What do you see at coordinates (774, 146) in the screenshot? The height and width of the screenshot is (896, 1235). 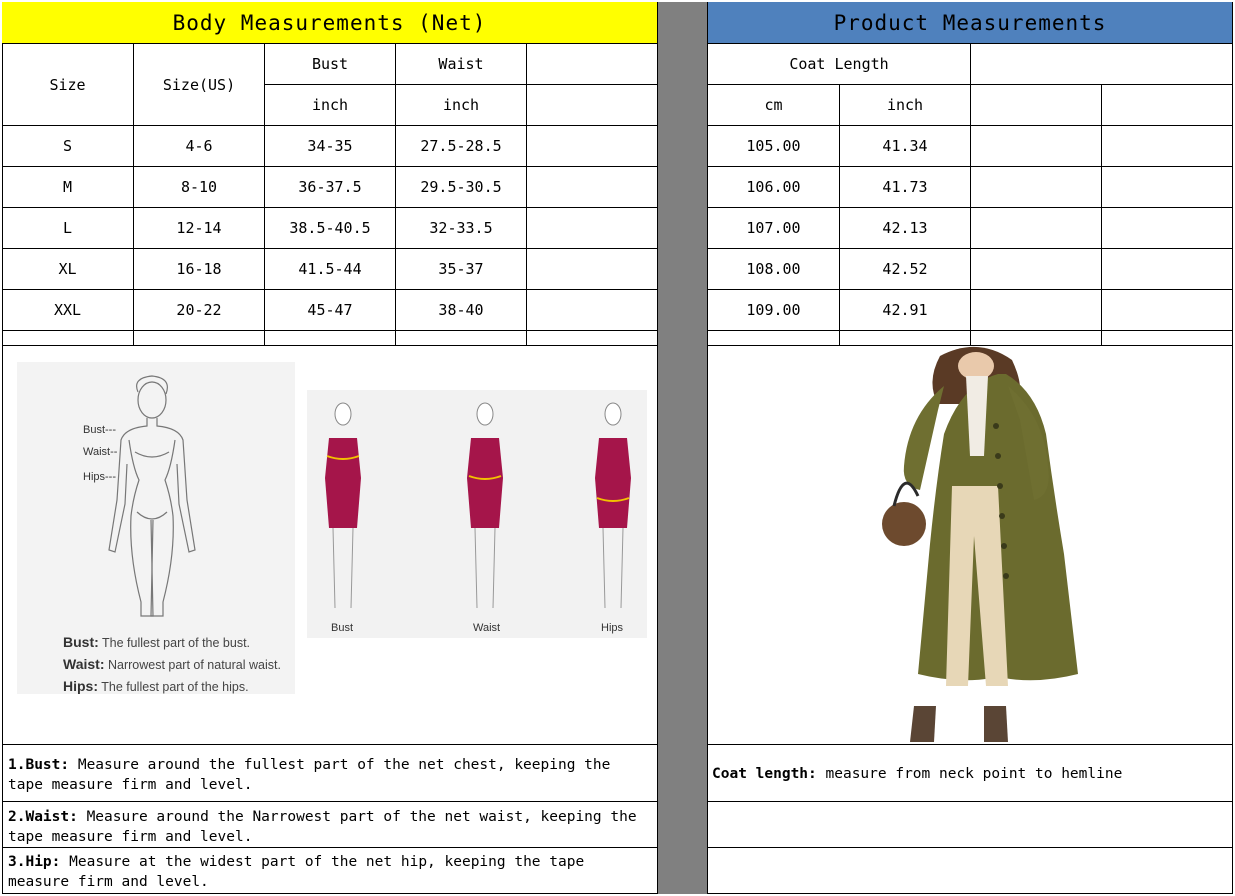 I see `product-cell-cm: 105.00` at bounding box center [774, 146].